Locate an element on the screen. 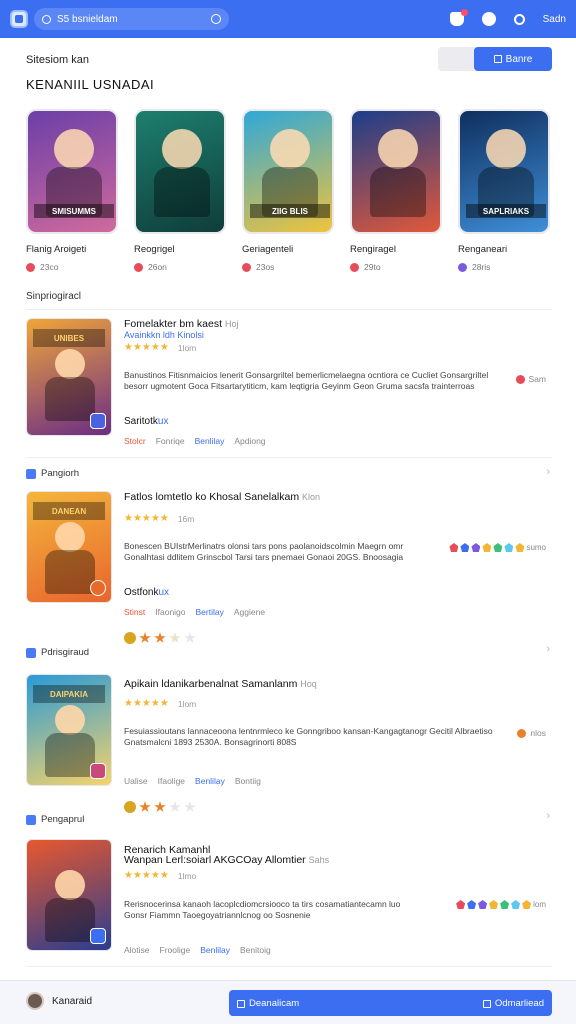  search-submit-icon is located at coordinates (216, 19).